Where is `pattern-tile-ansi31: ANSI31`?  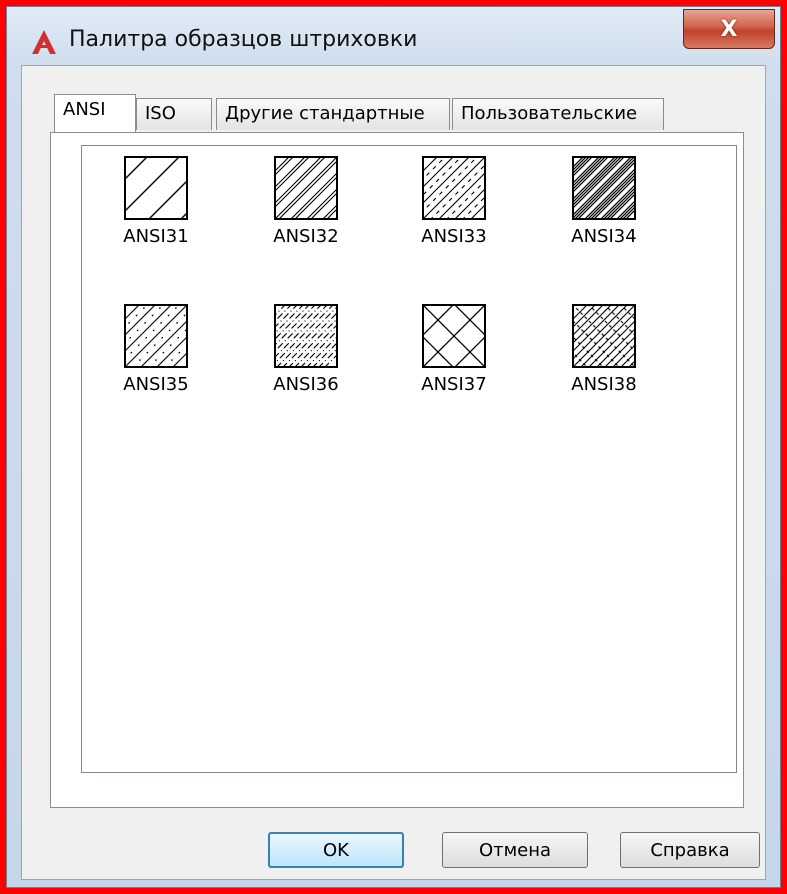
pattern-tile-ansi31: ANSI31 is located at coordinates (156, 201).